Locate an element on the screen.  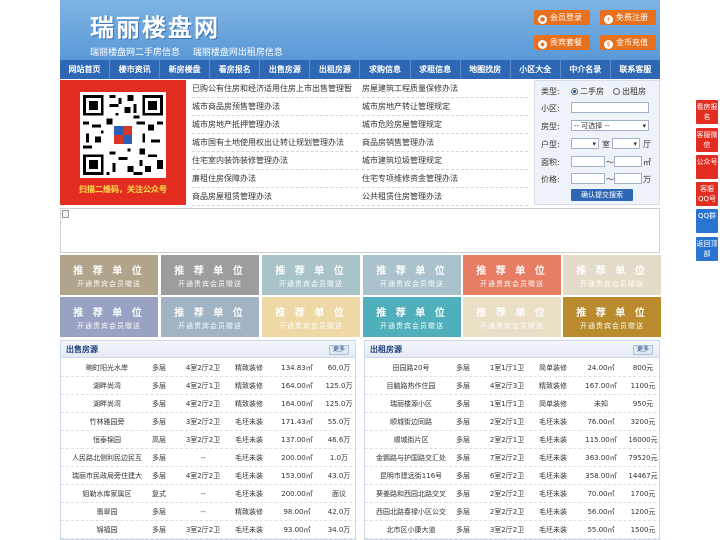
notice-link: 房屋建筑工程质量保修办法 is located at coordinates (445, 89).